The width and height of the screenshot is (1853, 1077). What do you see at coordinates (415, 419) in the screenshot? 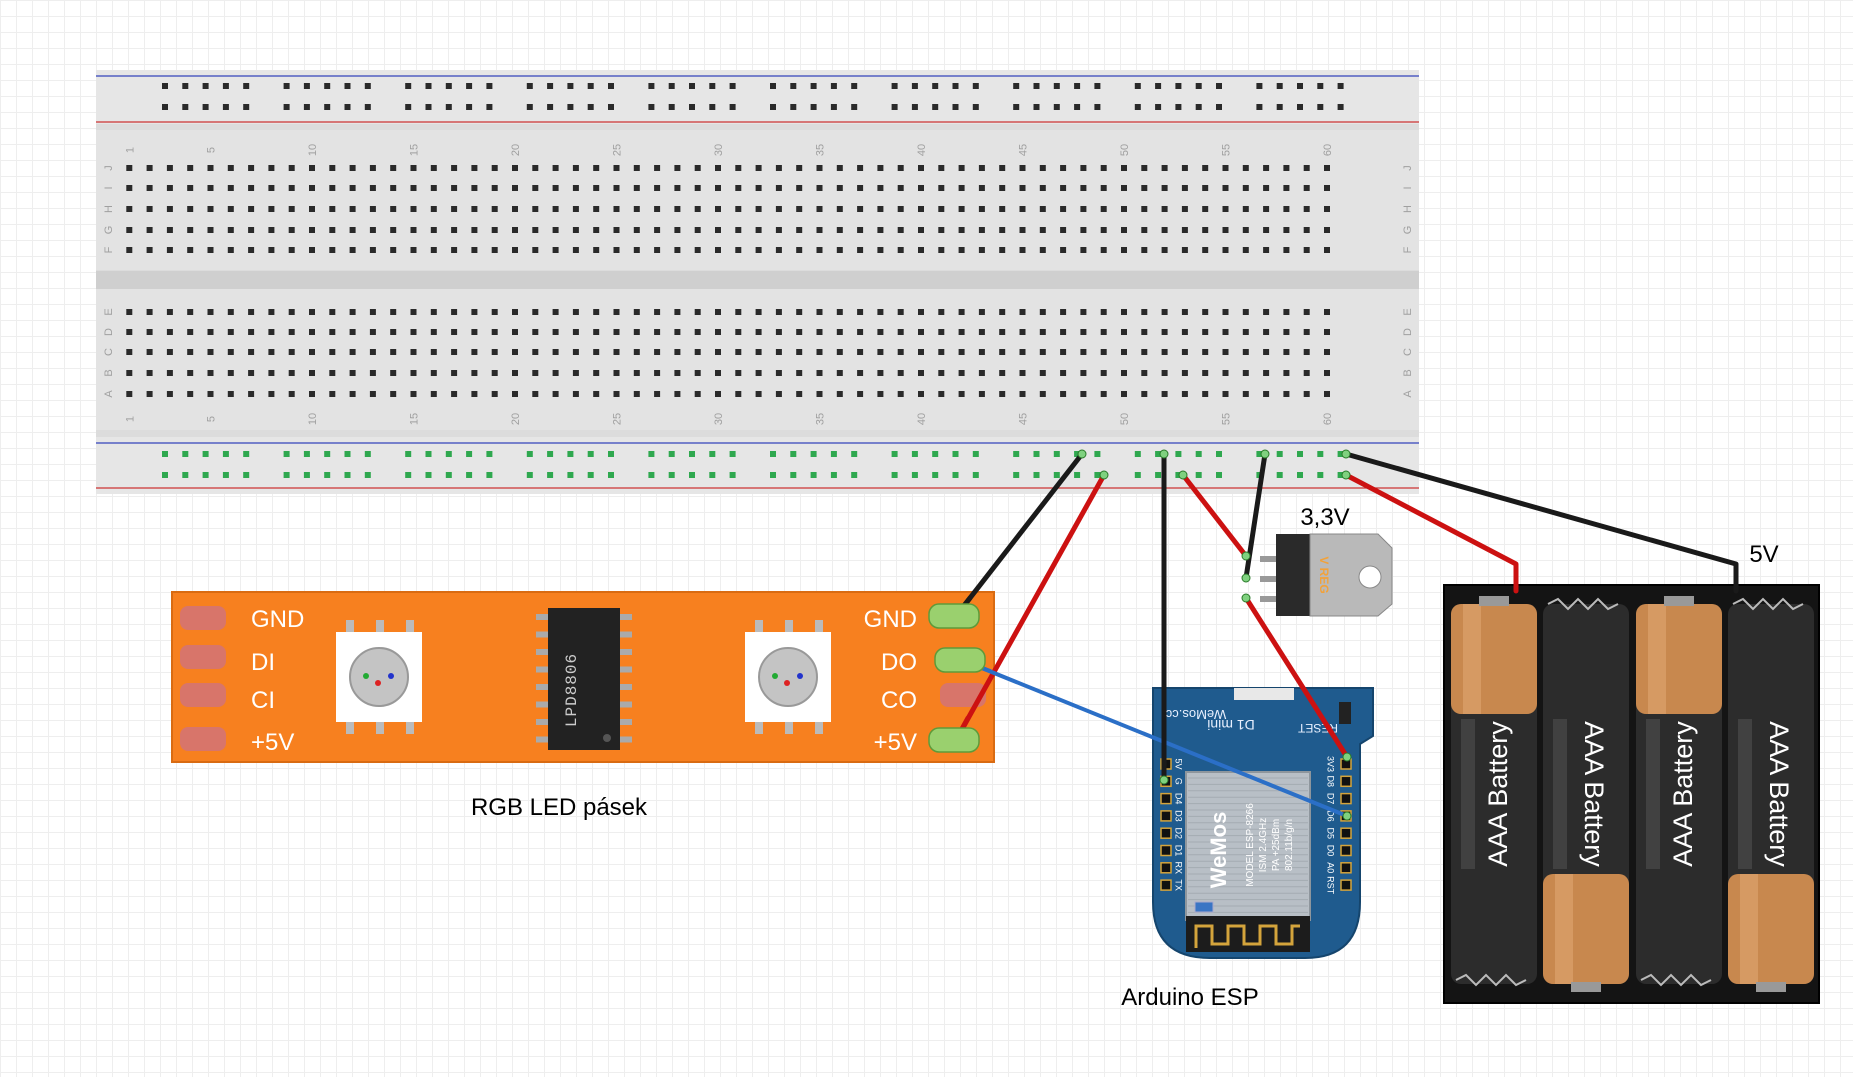
I see `column-number: 15` at bounding box center [415, 419].